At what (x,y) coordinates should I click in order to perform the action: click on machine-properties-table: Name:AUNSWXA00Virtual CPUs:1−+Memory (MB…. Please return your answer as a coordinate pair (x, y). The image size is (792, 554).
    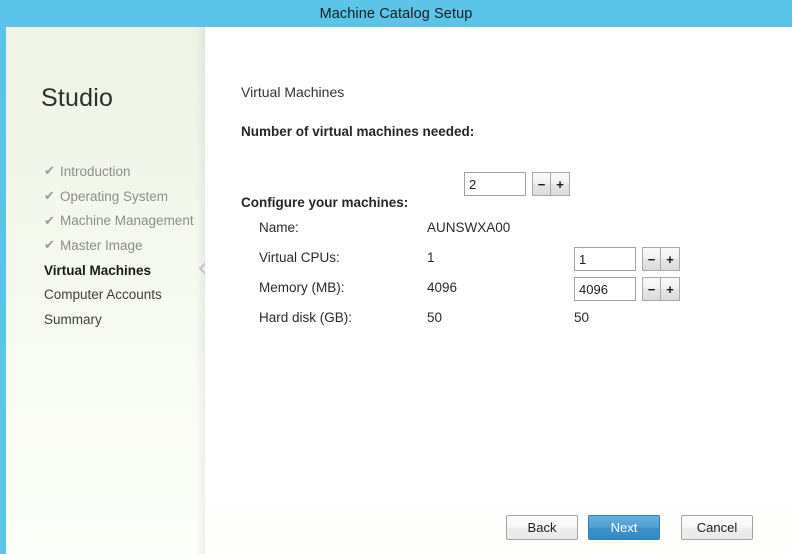
    Looking at the image, I should click on (506, 277).